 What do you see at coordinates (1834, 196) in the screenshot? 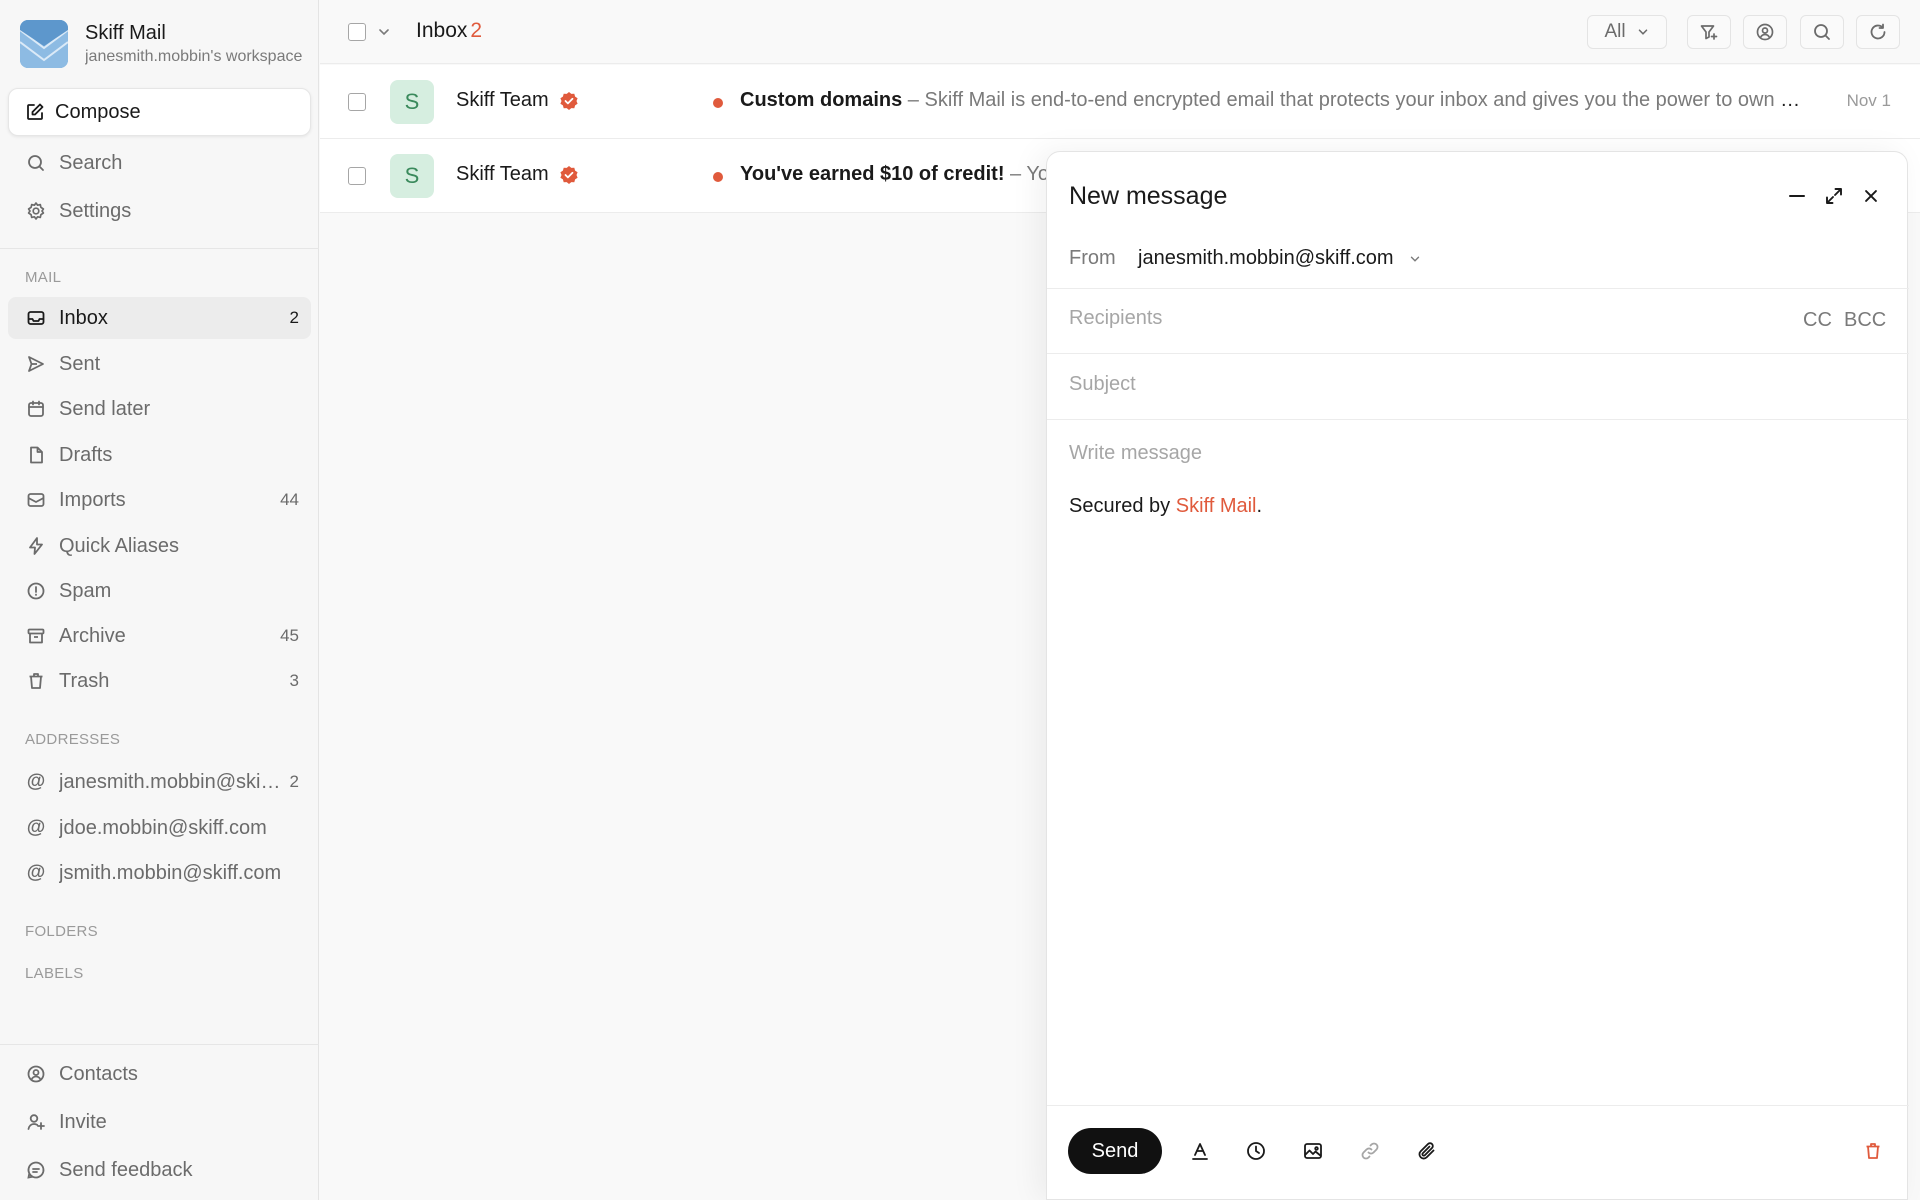
I see `expand-button` at bounding box center [1834, 196].